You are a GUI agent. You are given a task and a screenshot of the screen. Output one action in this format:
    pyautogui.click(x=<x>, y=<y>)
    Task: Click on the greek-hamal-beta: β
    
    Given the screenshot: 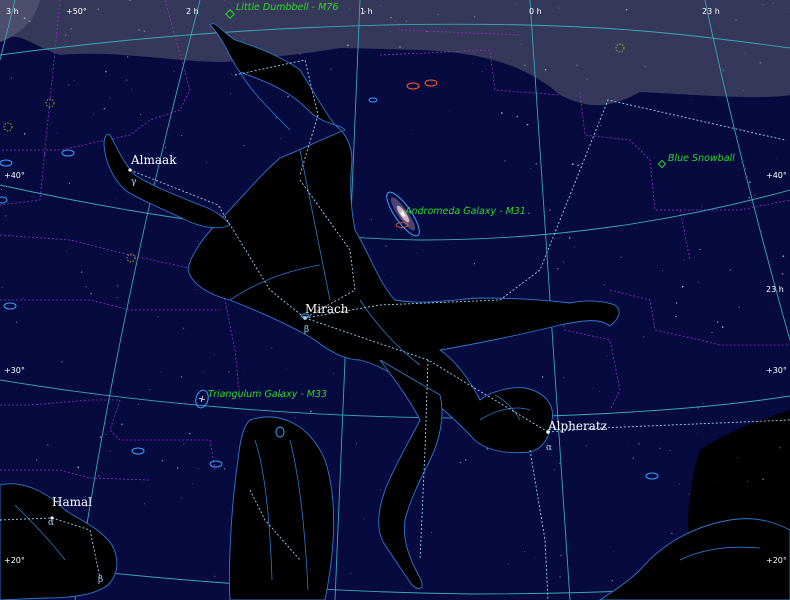 What is the action you would take?
    pyautogui.click(x=100, y=580)
    